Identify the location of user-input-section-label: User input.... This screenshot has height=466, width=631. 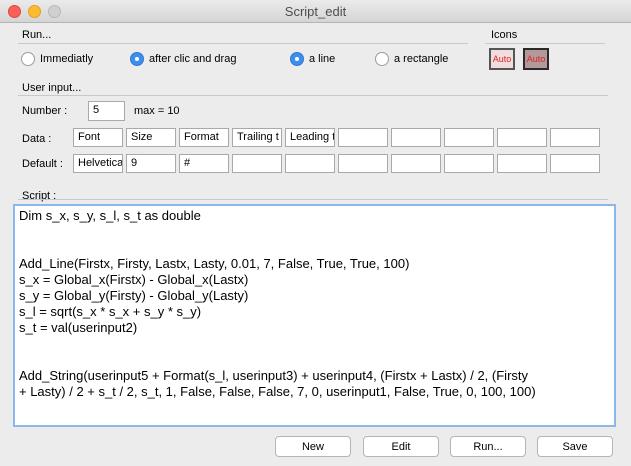
(52, 88).